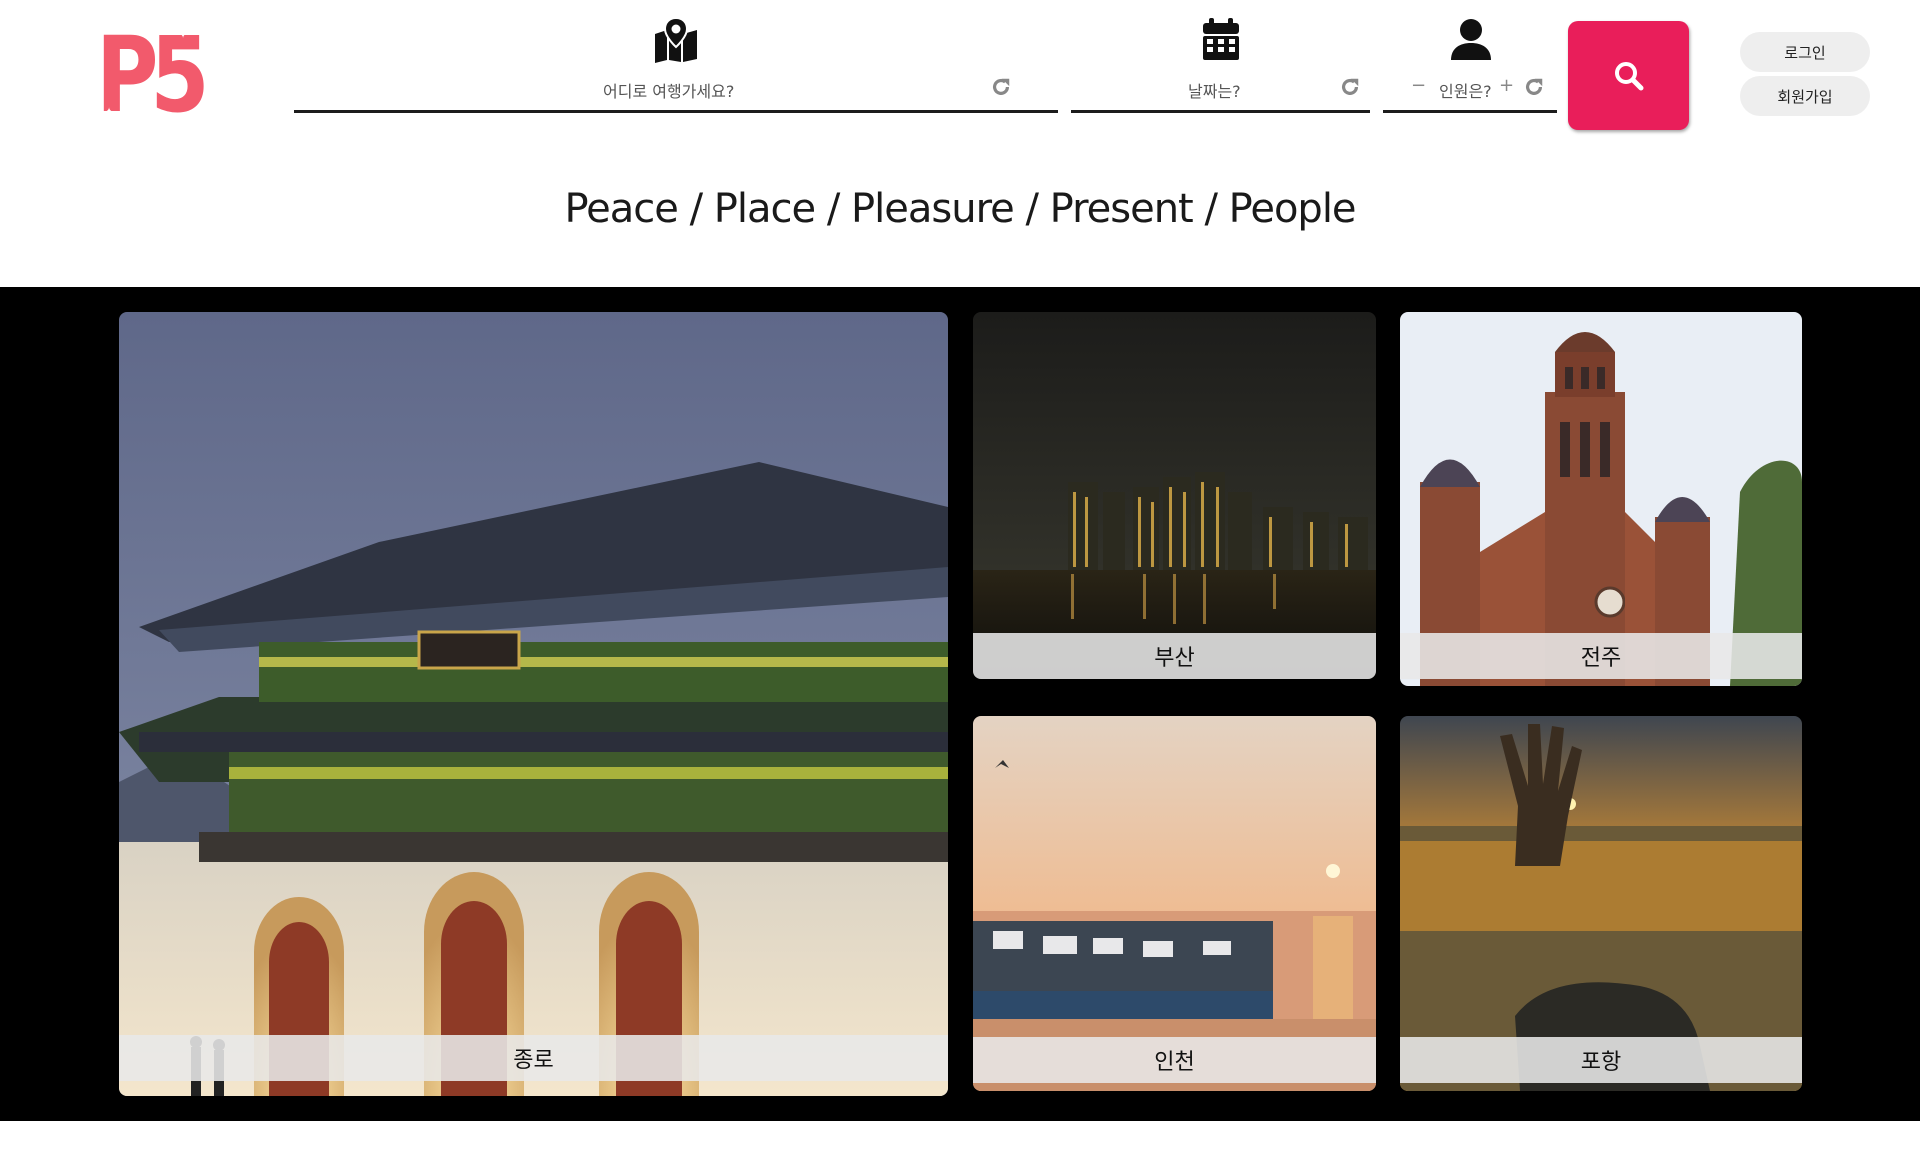 This screenshot has width=1920, height=1160. What do you see at coordinates (1805, 52) in the screenshot?
I see `login-button: 로그인` at bounding box center [1805, 52].